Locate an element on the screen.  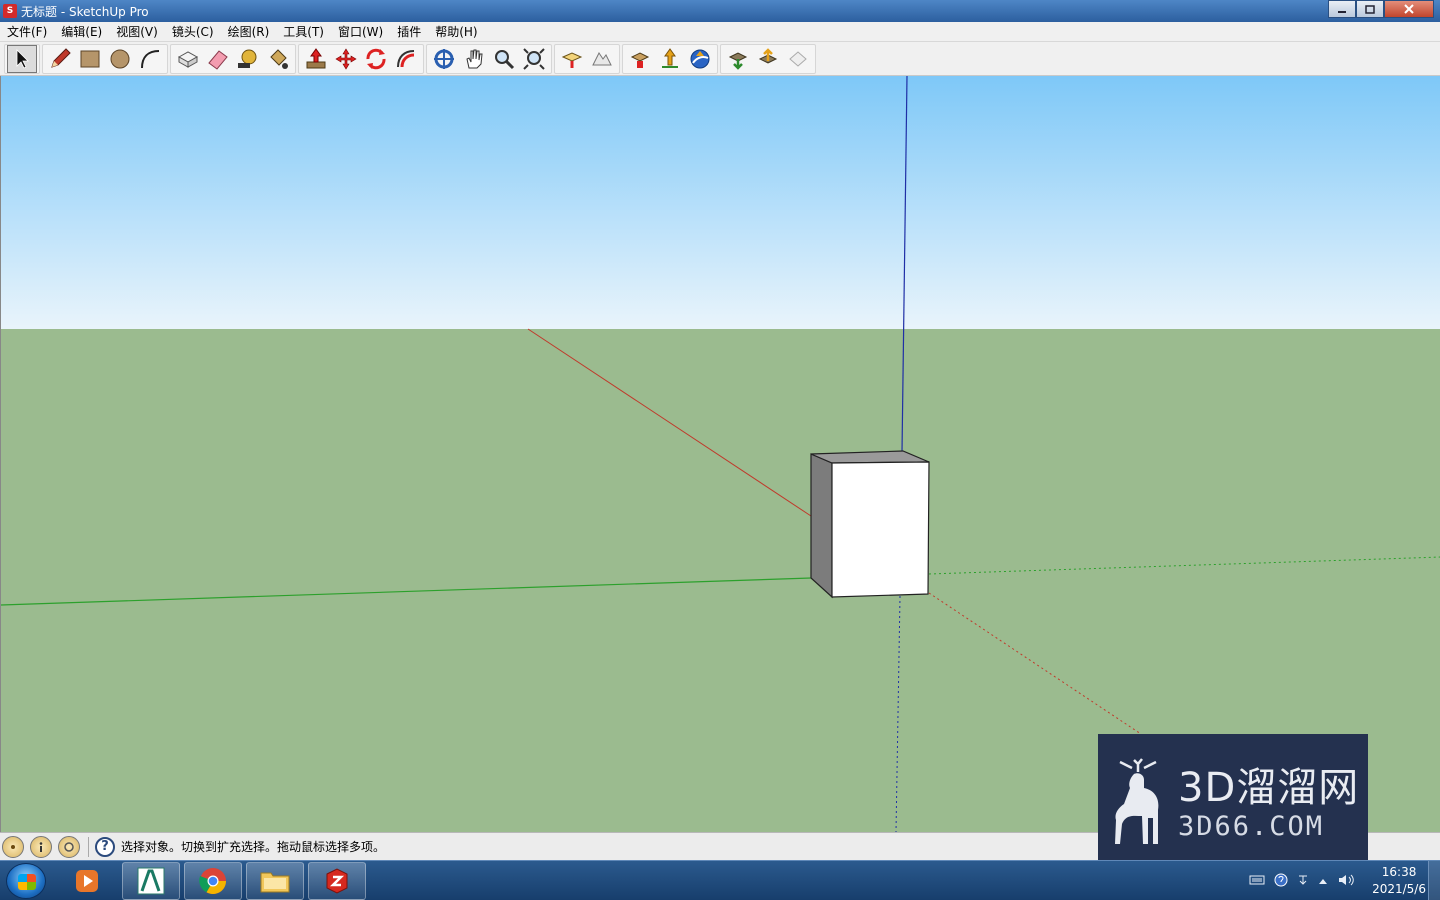
add-location-tool is located at coordinates (572, 59).